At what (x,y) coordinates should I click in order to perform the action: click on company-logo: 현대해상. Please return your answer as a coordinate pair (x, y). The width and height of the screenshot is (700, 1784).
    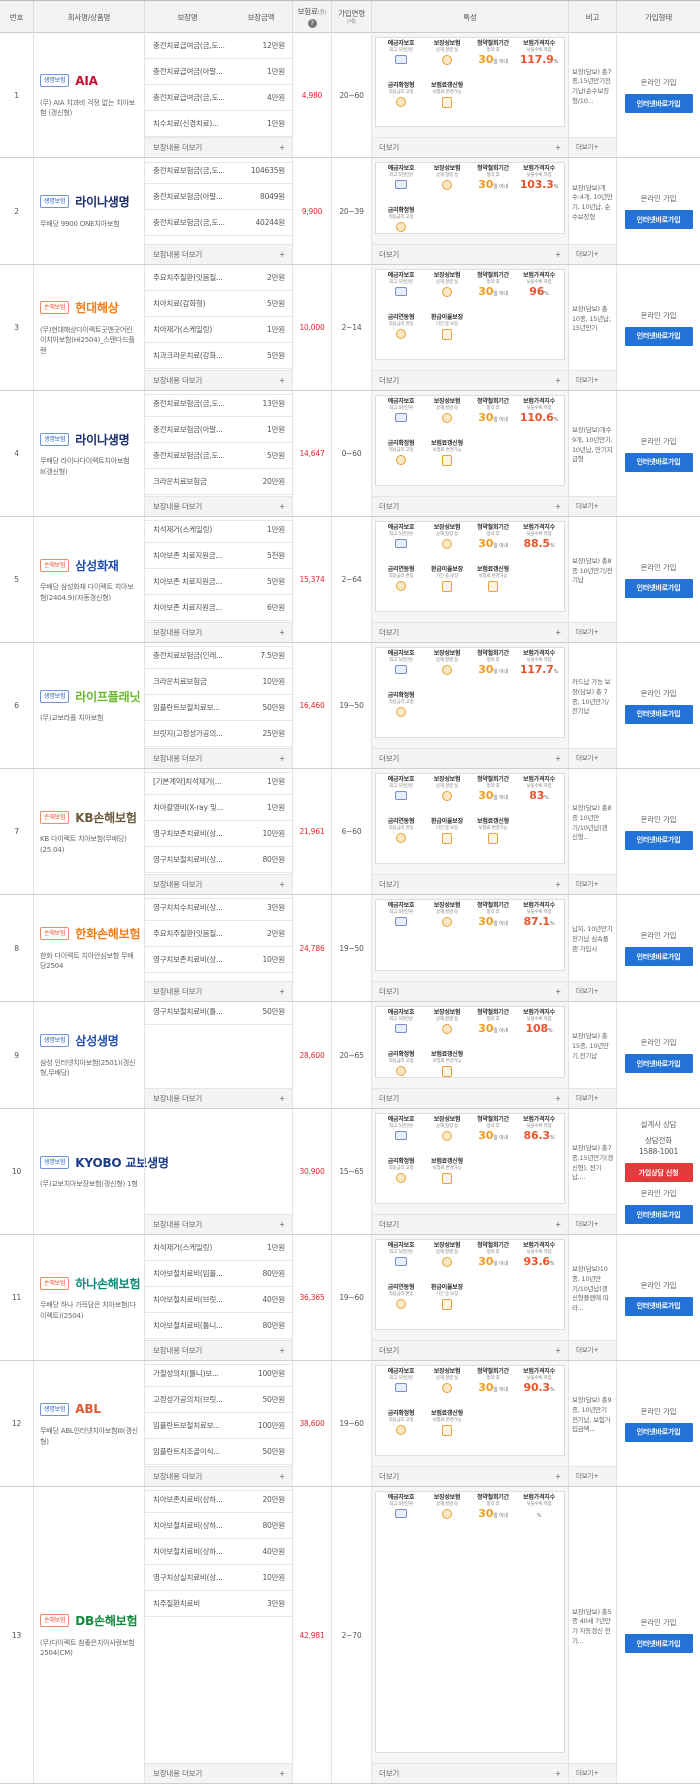
    Looking at the image, I should click on (97, 308).